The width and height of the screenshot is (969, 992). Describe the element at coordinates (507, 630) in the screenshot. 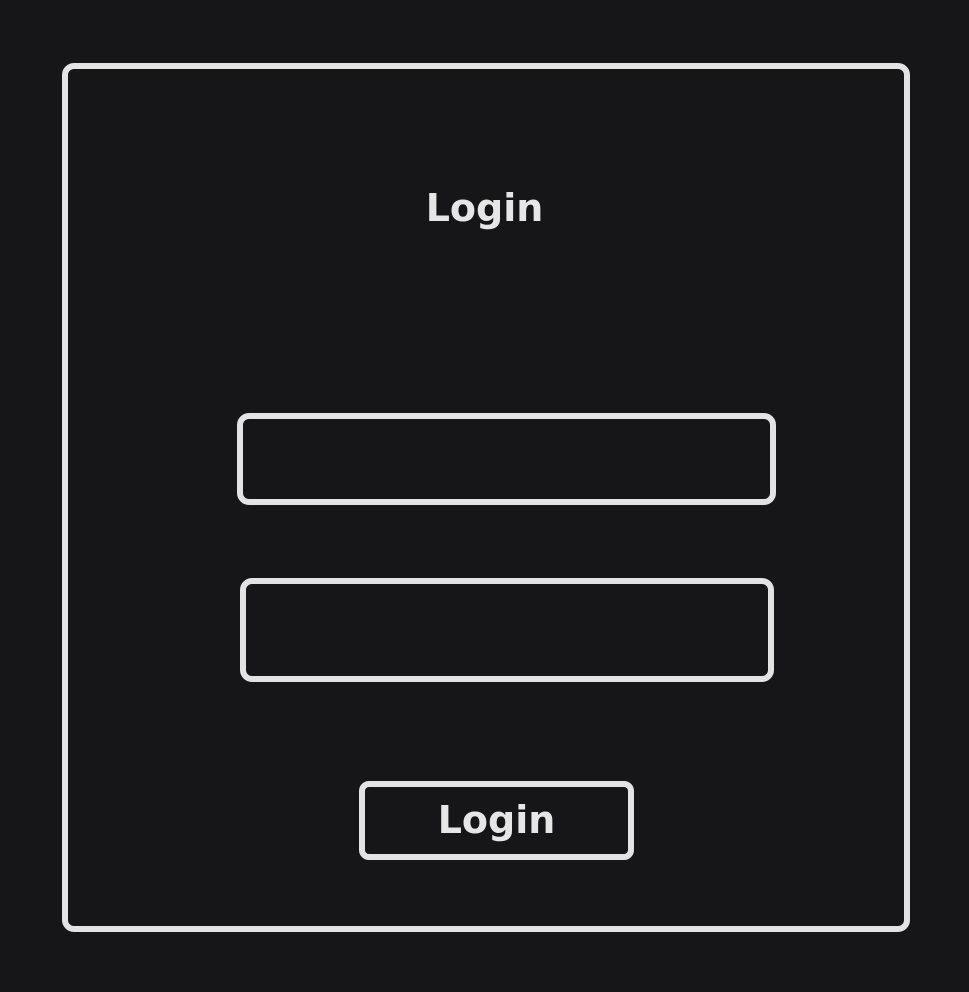

I see `password-input` at that location.